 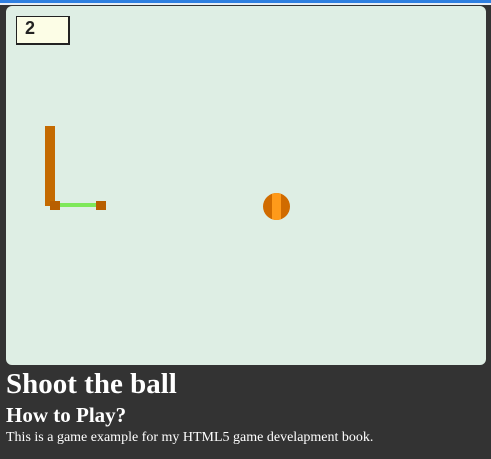 I want to click on slingshot-anchor-left, so click(x=55, y=205).